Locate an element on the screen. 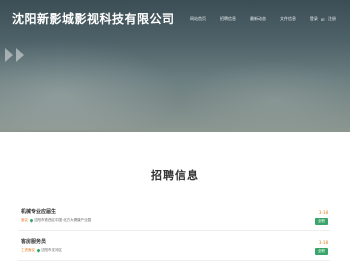  job-meta: 面议 沈阳市铁西区中国·北方大健康产业园 is located at coordinates (56, 220).